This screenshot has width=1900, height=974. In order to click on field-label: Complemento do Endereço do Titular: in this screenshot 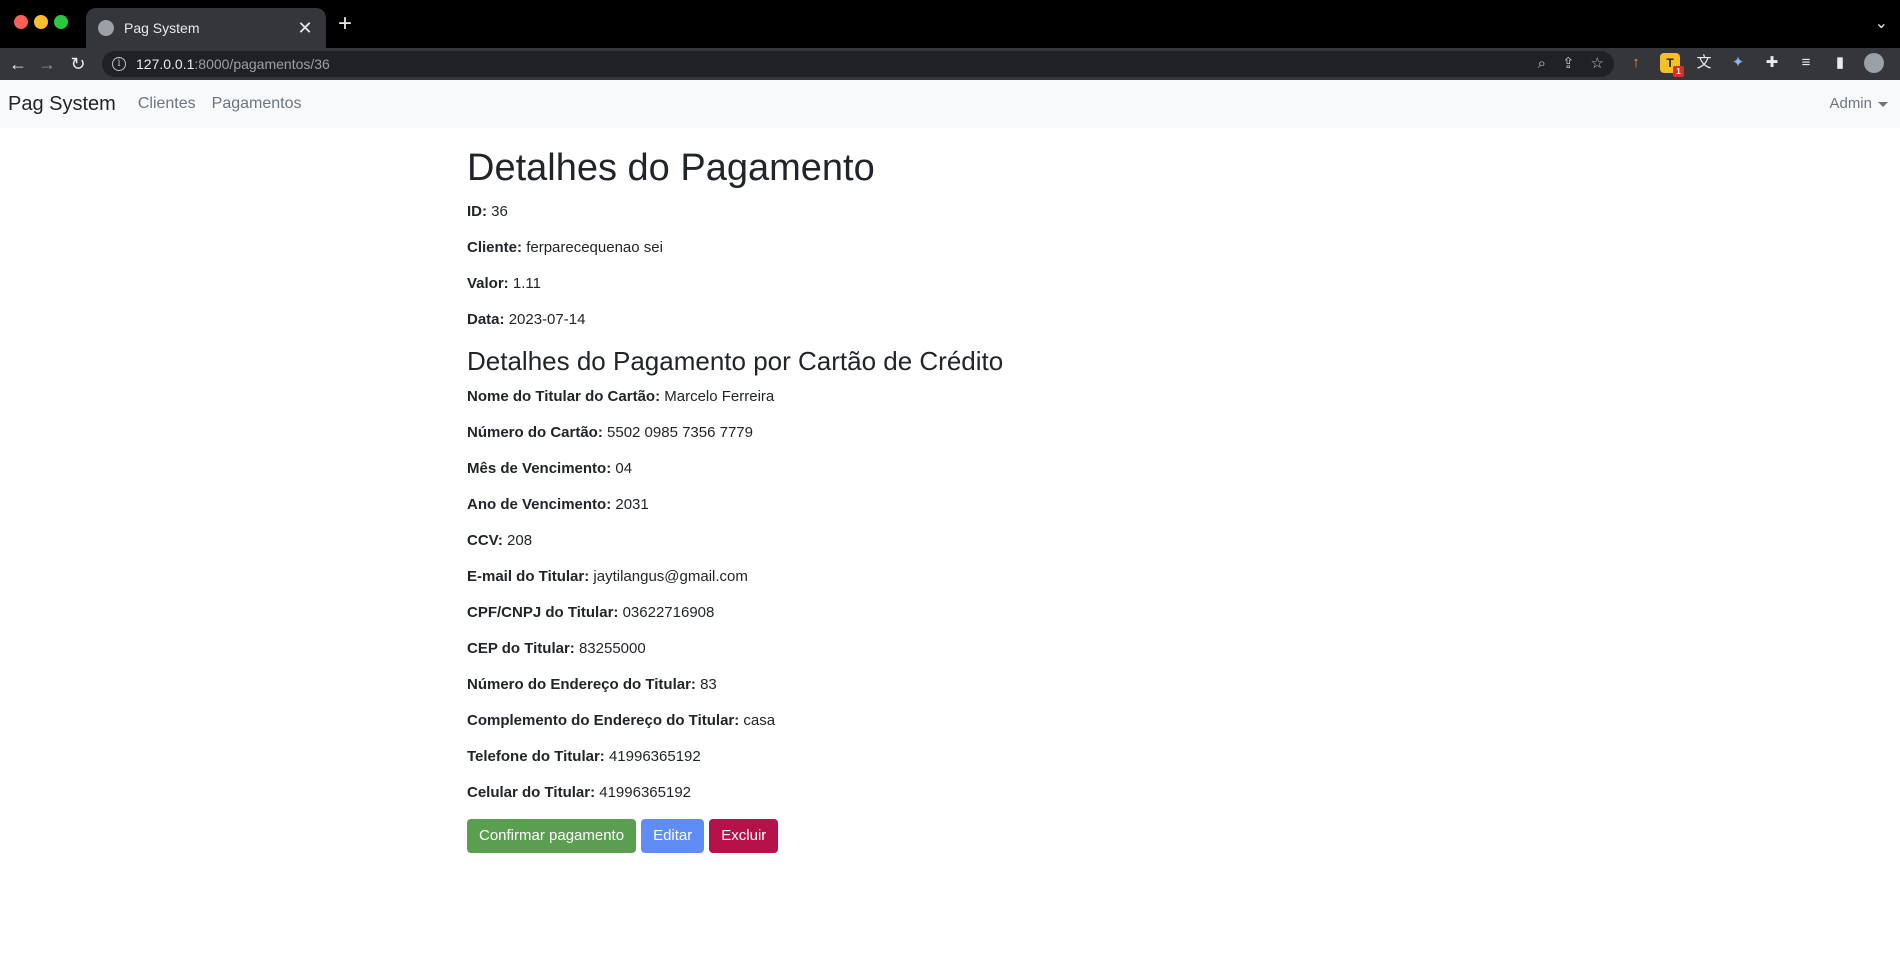, I will do `click(603, 720)`.